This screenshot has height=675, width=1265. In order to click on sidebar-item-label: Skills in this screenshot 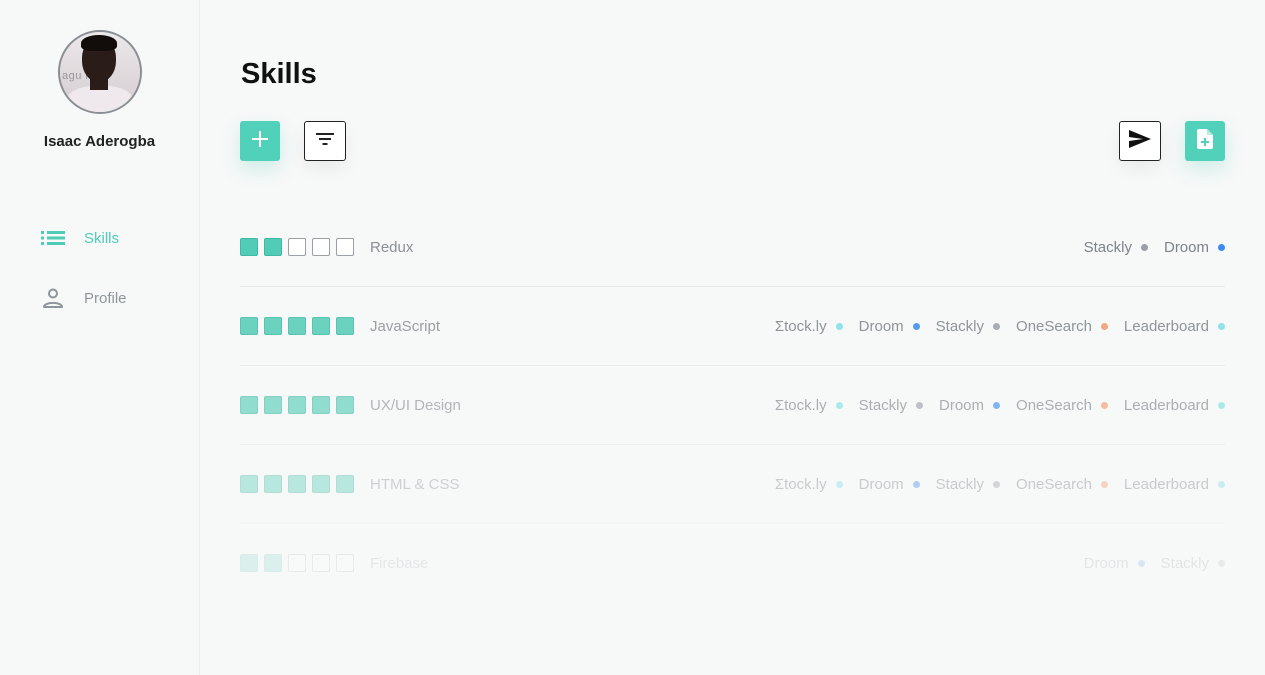, I will do `click(102, 238)`.